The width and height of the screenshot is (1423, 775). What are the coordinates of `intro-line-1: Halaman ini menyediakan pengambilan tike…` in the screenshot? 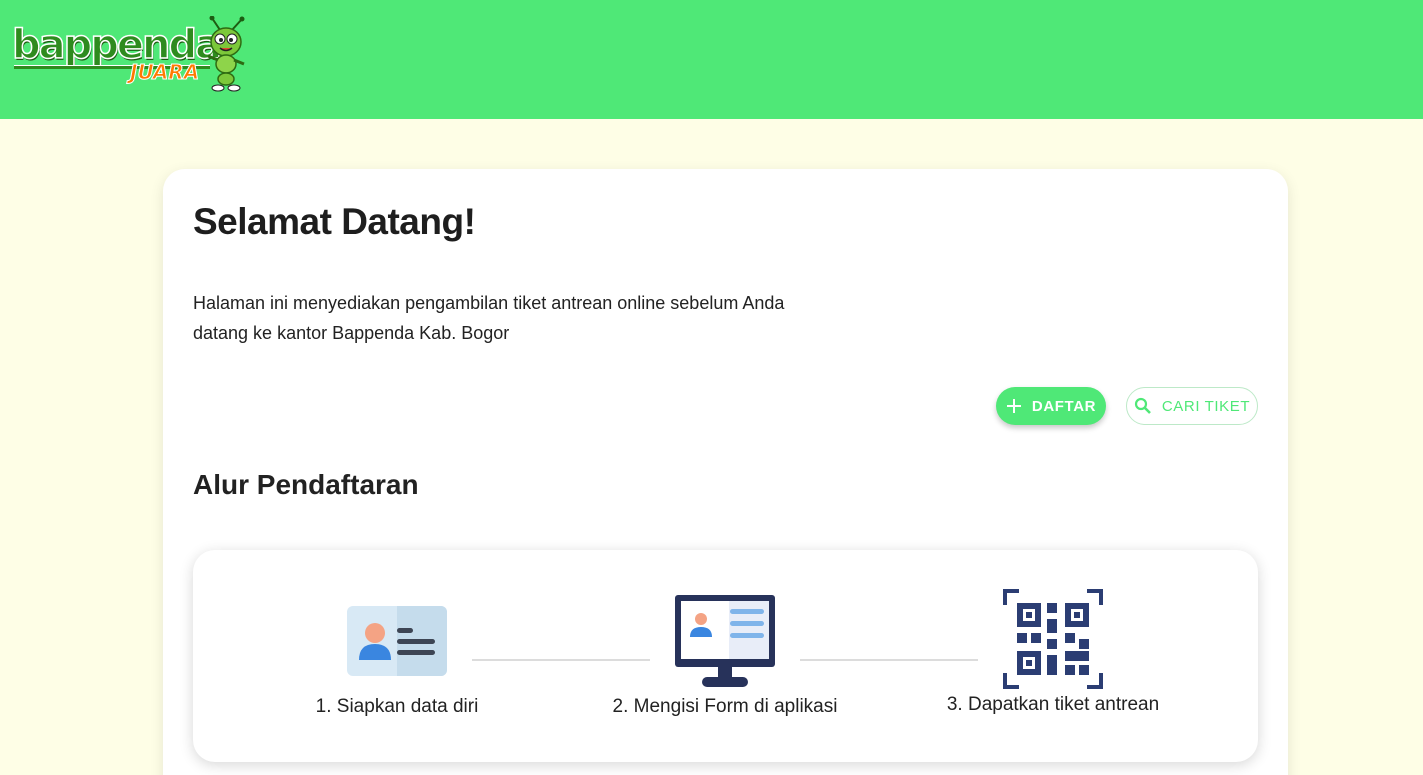 It's located at (489, 303).